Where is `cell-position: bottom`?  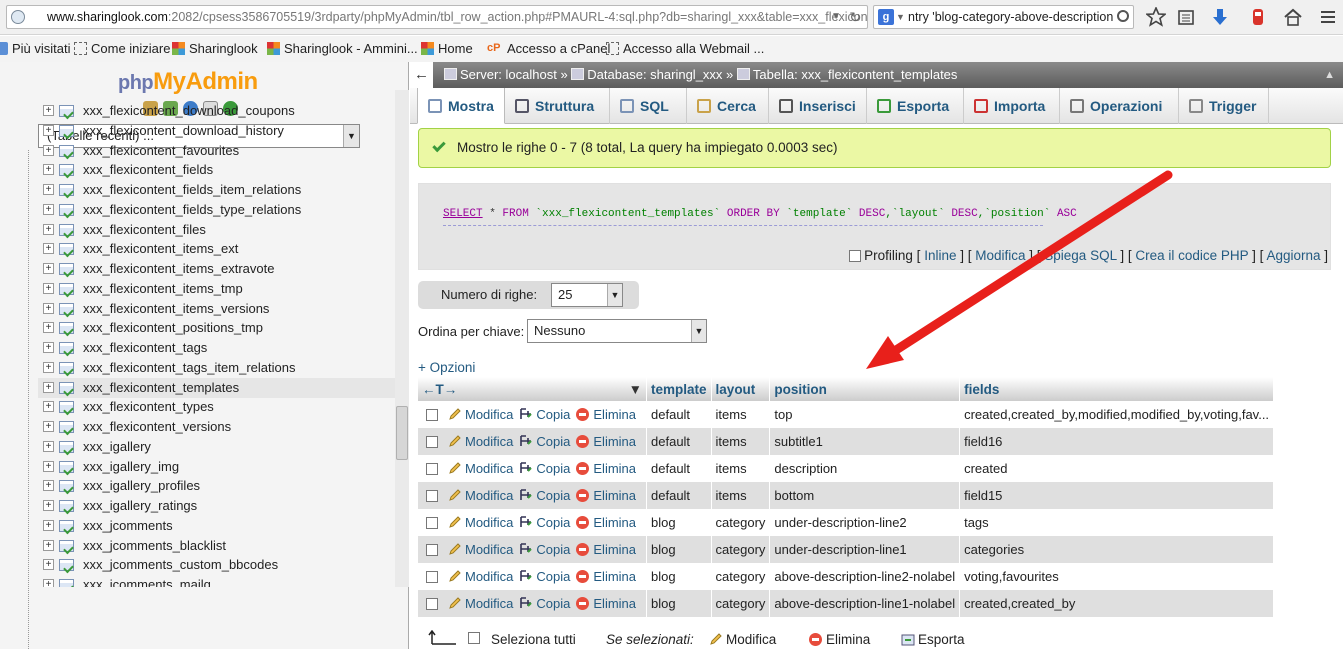
cell-position: bottom is located at coordinates (865, 495).